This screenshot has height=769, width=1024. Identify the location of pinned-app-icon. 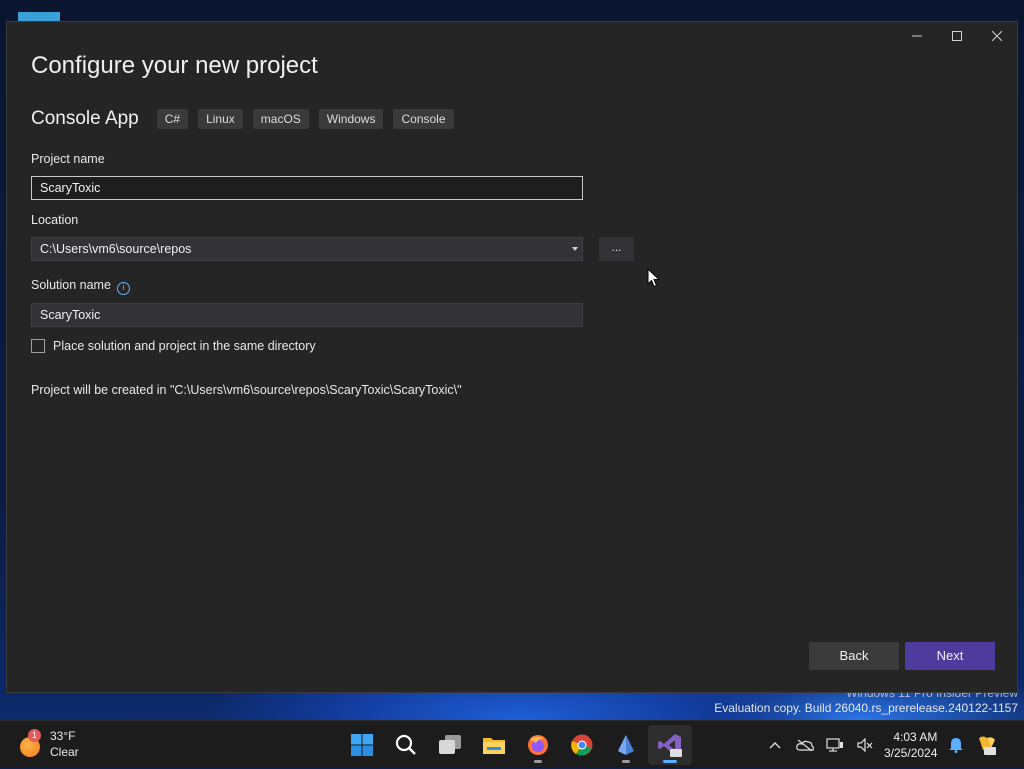
(626, 745).